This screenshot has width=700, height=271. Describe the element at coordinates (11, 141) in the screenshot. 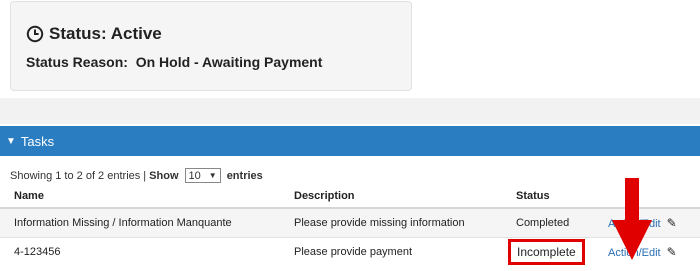

I see `caret-down-icon: ▼` at that location.